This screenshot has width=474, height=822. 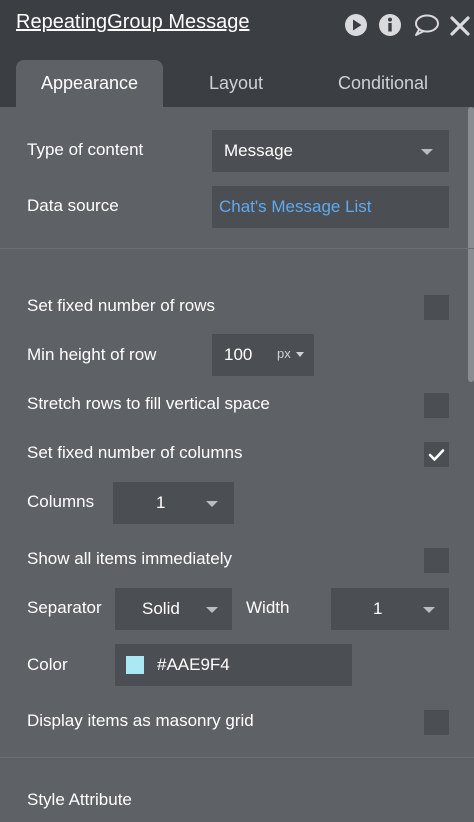 I want to click on type-of-content-dropdown: Message, so click(x=330, y=151).